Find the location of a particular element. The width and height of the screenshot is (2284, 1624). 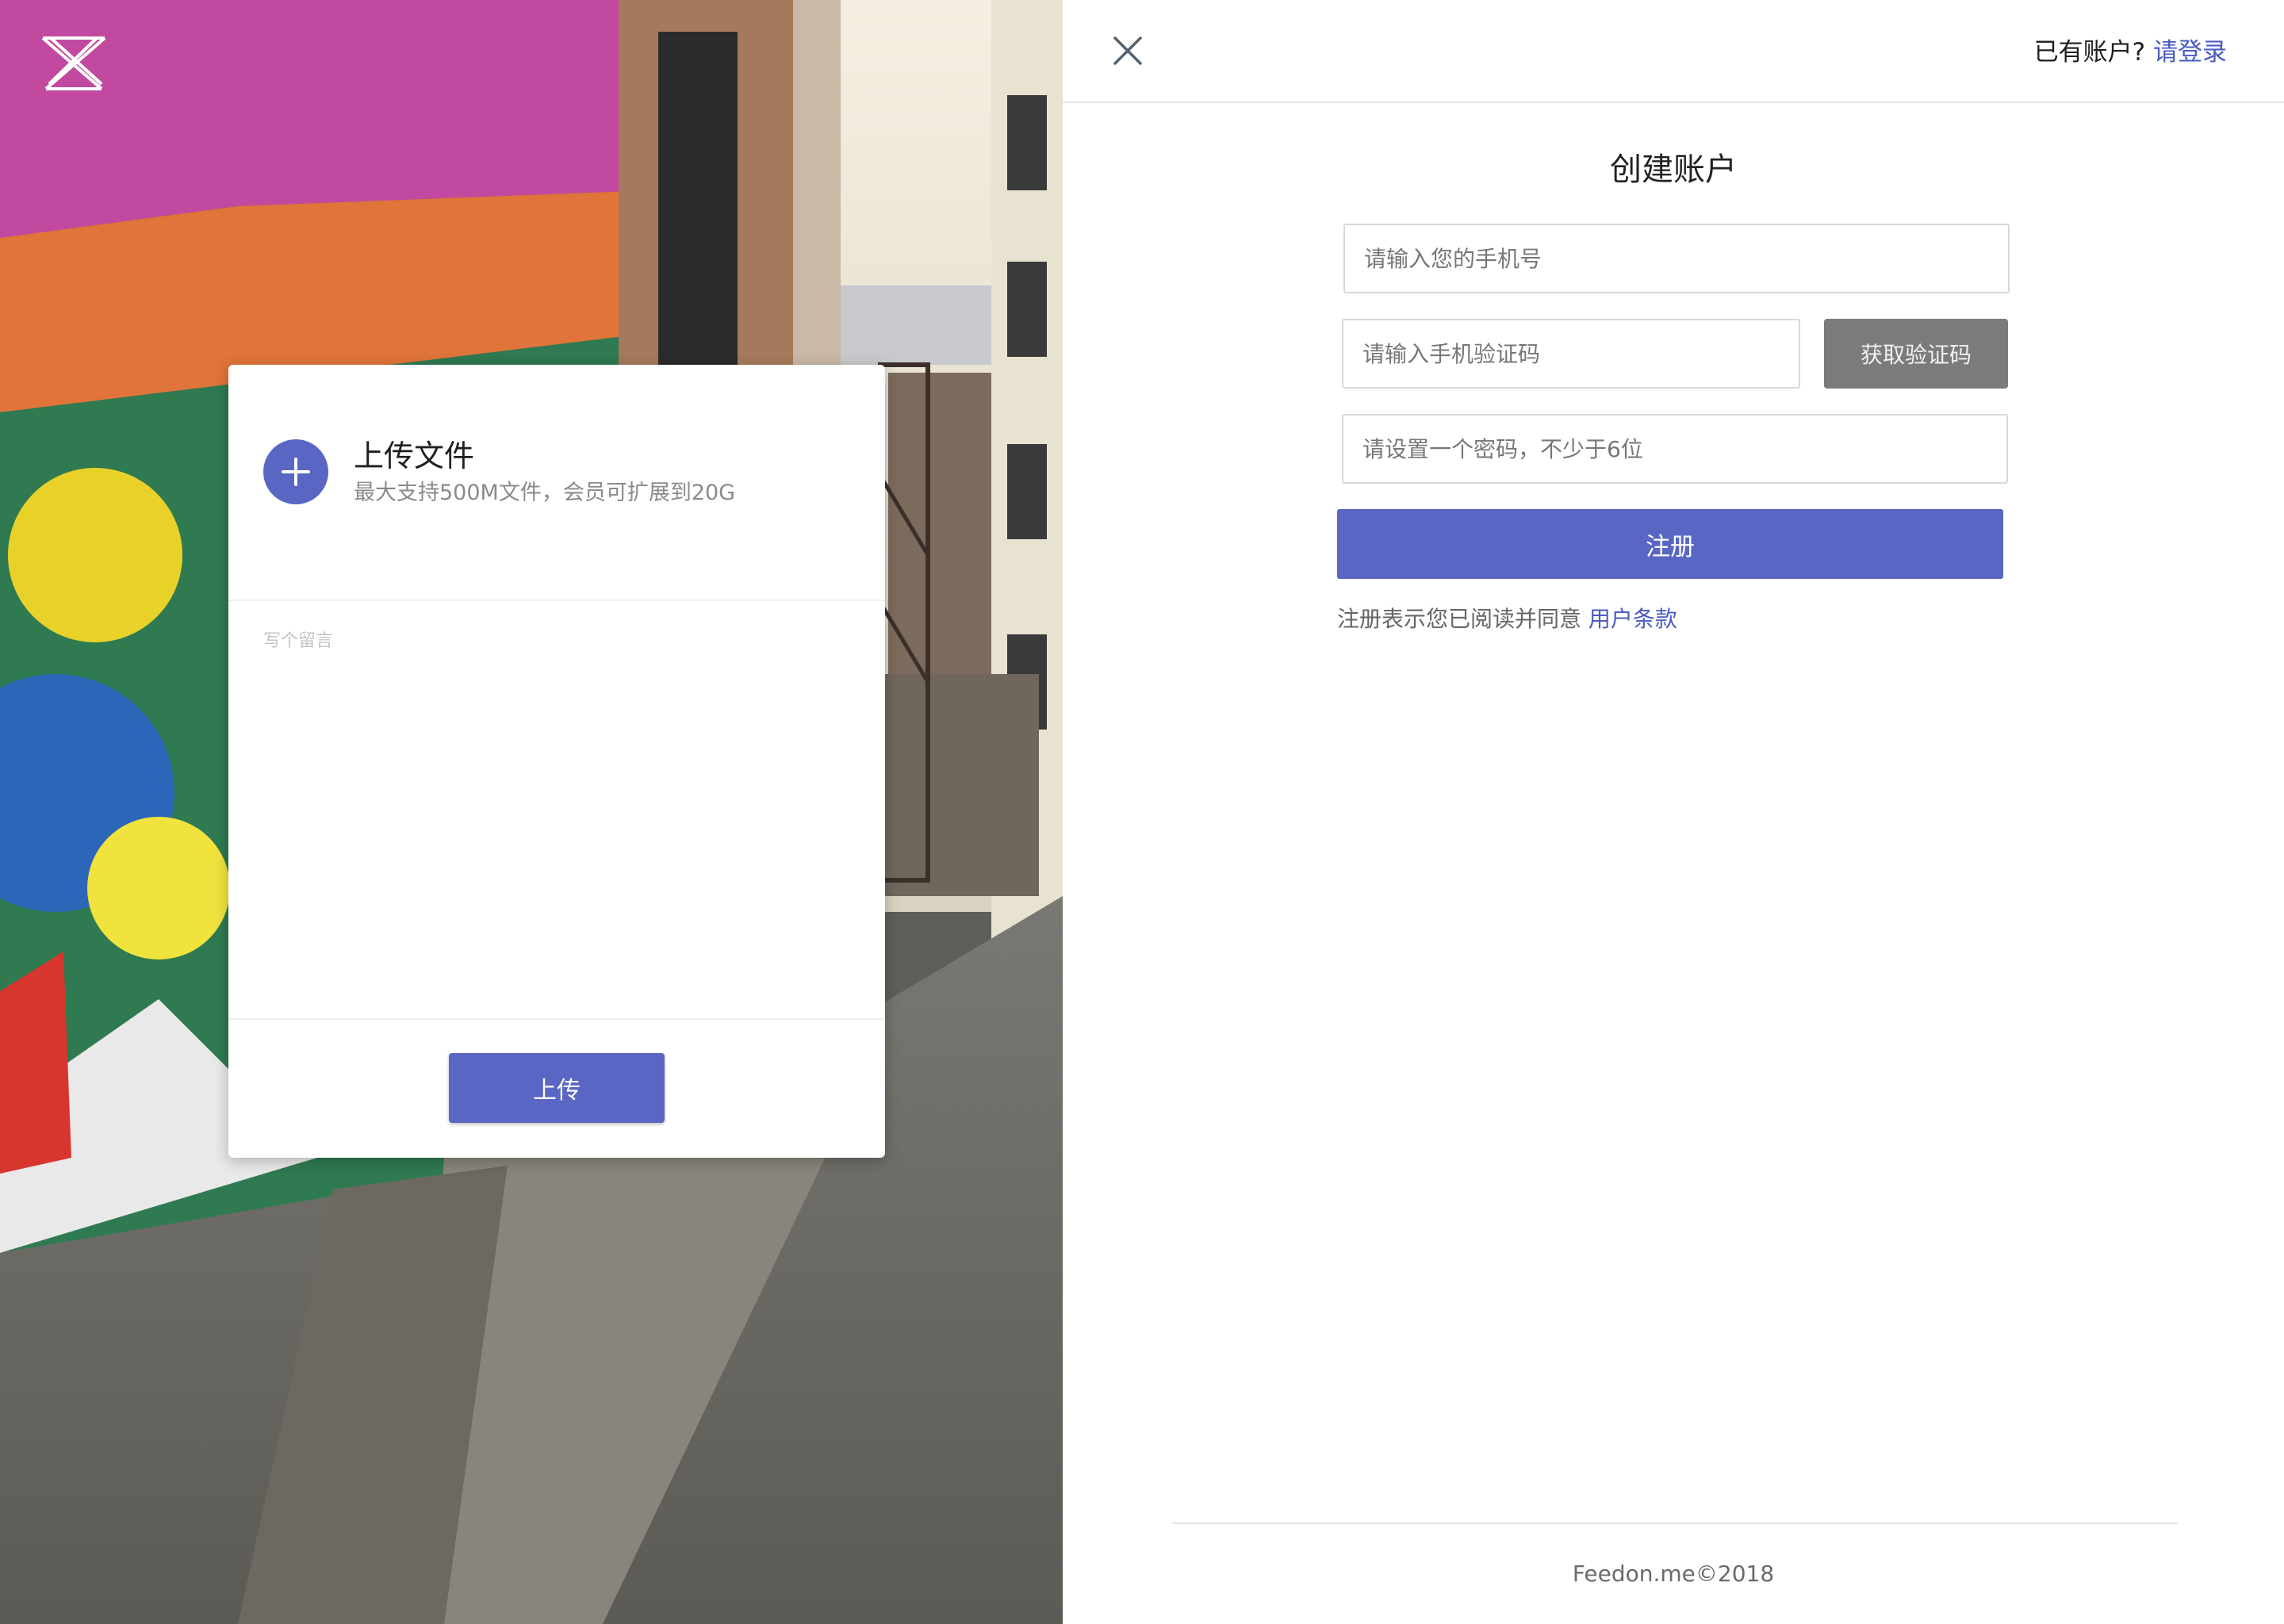

have-account-text: 已有账户? is located at coordinates (2089, 52).